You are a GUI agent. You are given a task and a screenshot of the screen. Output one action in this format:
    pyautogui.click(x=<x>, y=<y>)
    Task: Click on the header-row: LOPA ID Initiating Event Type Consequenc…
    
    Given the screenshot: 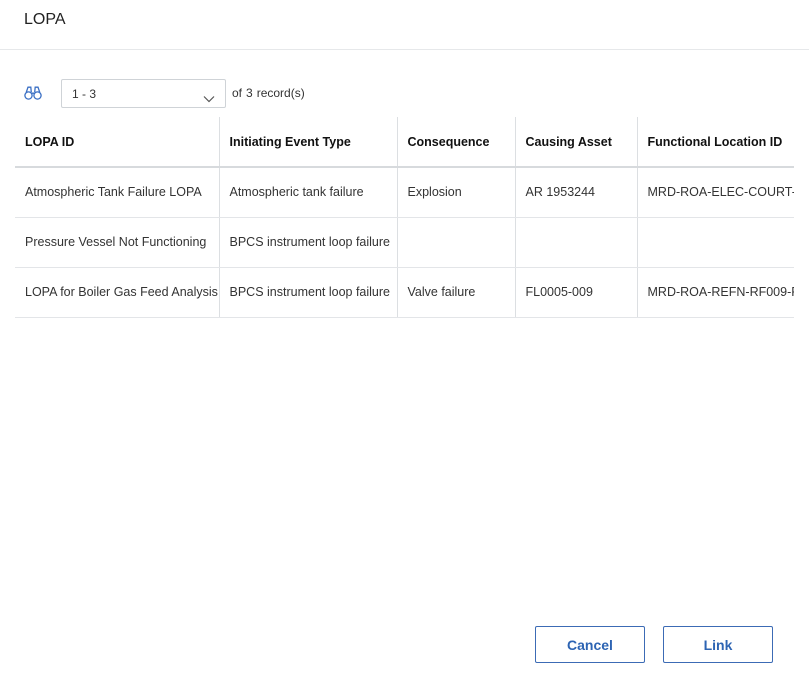 What is the action you would take?
    pyautogui.click(x=404, y=142)
    